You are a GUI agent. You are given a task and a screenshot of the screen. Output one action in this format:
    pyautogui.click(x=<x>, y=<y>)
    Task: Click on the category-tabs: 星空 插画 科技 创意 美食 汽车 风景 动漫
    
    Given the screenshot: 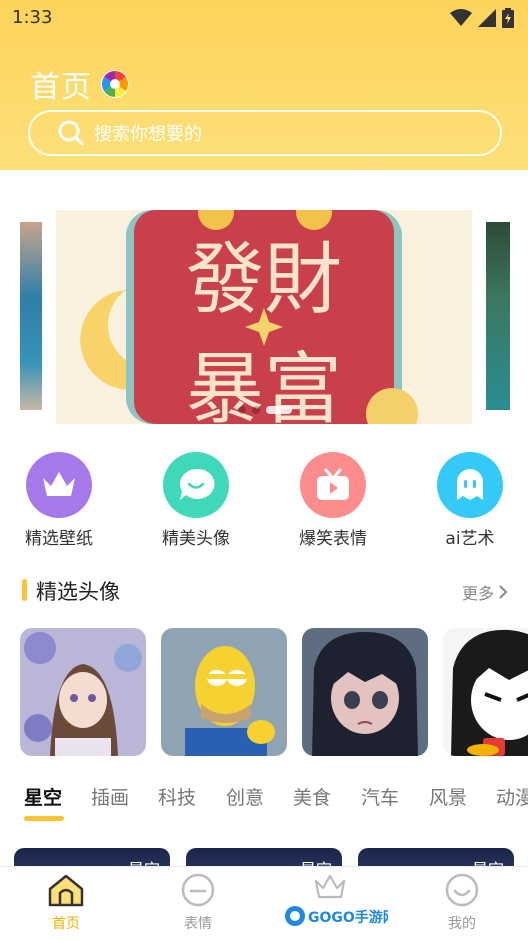 What is the action you would take?
    pyautogui.click(x=264, y=802)
    